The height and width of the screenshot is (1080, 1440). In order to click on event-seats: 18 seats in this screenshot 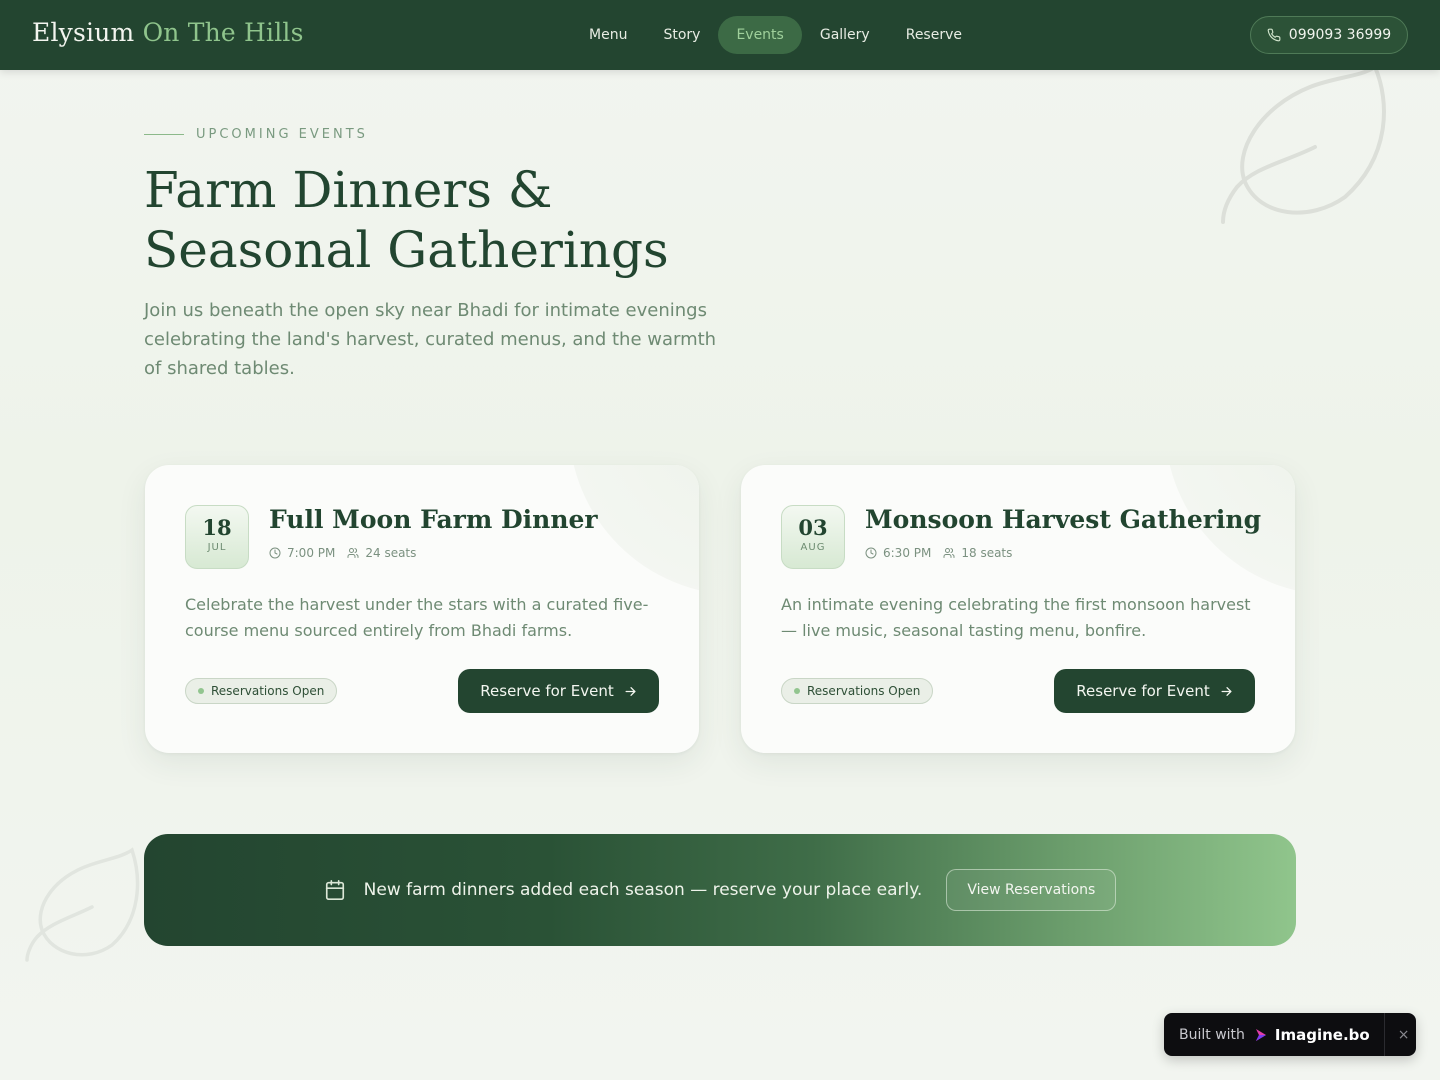, I will do `click(977, 553)`.